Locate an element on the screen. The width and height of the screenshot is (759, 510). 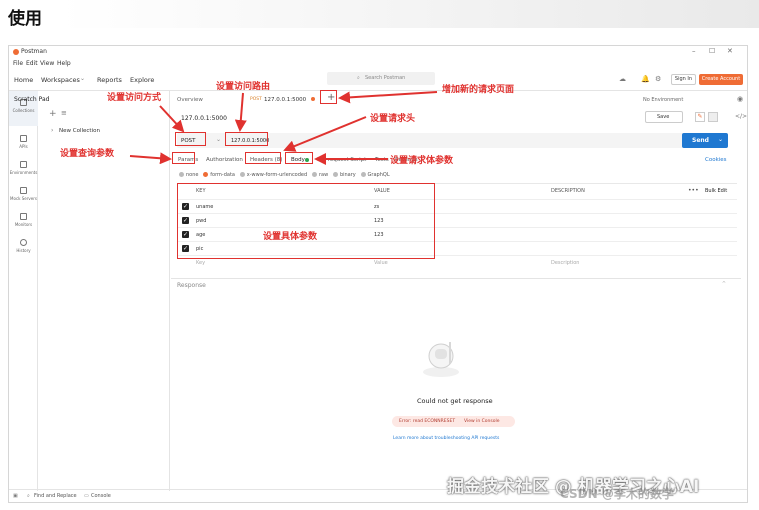
annotation-headers: 设置请求头 is located at coordinates (393, 119).